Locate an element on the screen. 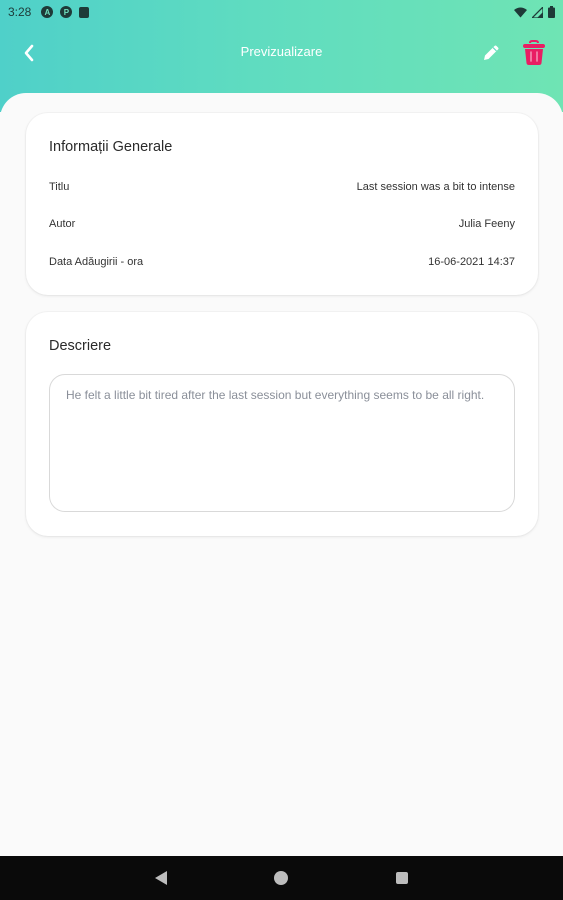 This screenshot has height=900, width=563. info-row-title: Titlu Last session was a bit to intense is located at coordinates (282, 187).